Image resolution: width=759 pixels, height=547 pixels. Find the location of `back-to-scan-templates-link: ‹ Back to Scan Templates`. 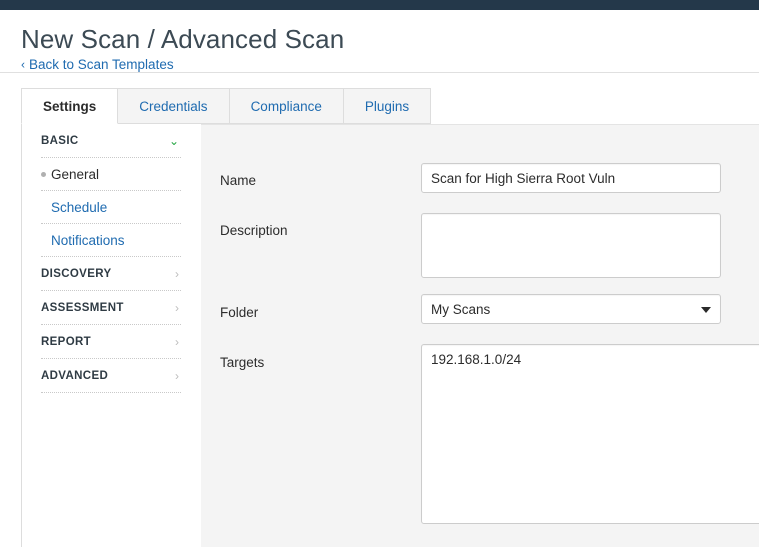

back-to-scan-templates-link: ‹ Back to Scan Templates is located at coordinates (97, 64).